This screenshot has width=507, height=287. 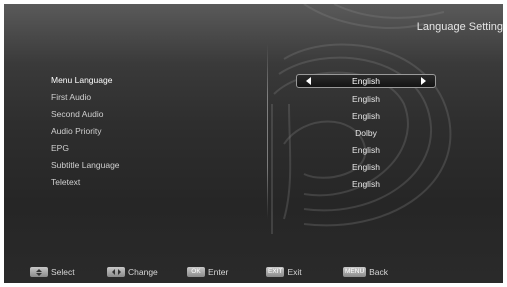 I want to click on ok-key: OK, so click(x=196, y=272).